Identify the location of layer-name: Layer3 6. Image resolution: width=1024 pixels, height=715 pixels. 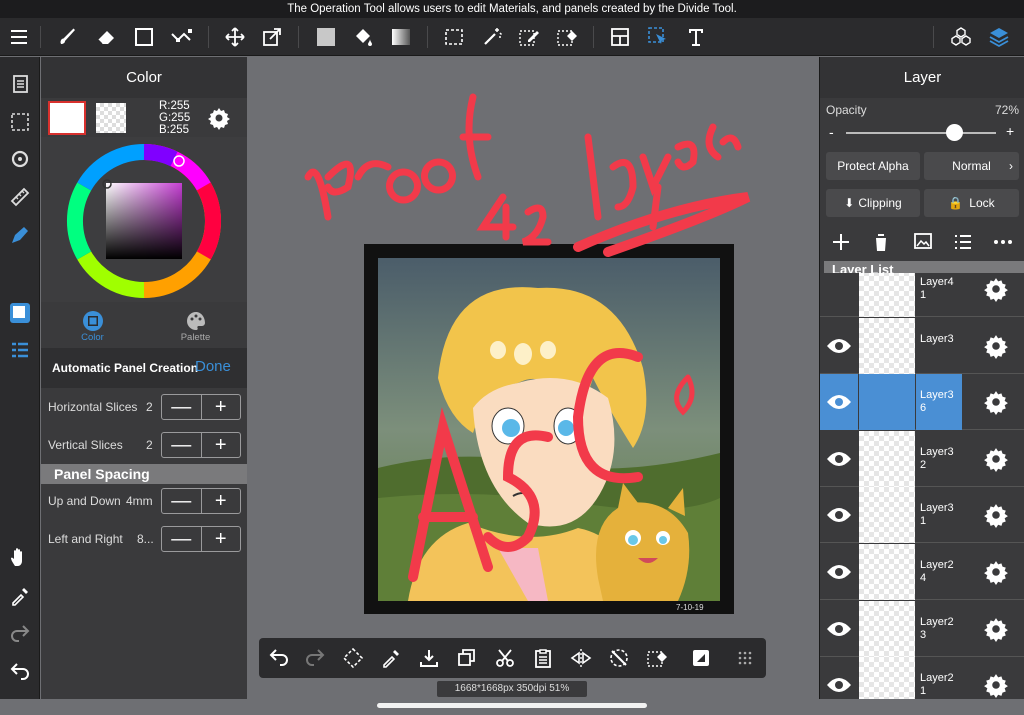
(939, 402).